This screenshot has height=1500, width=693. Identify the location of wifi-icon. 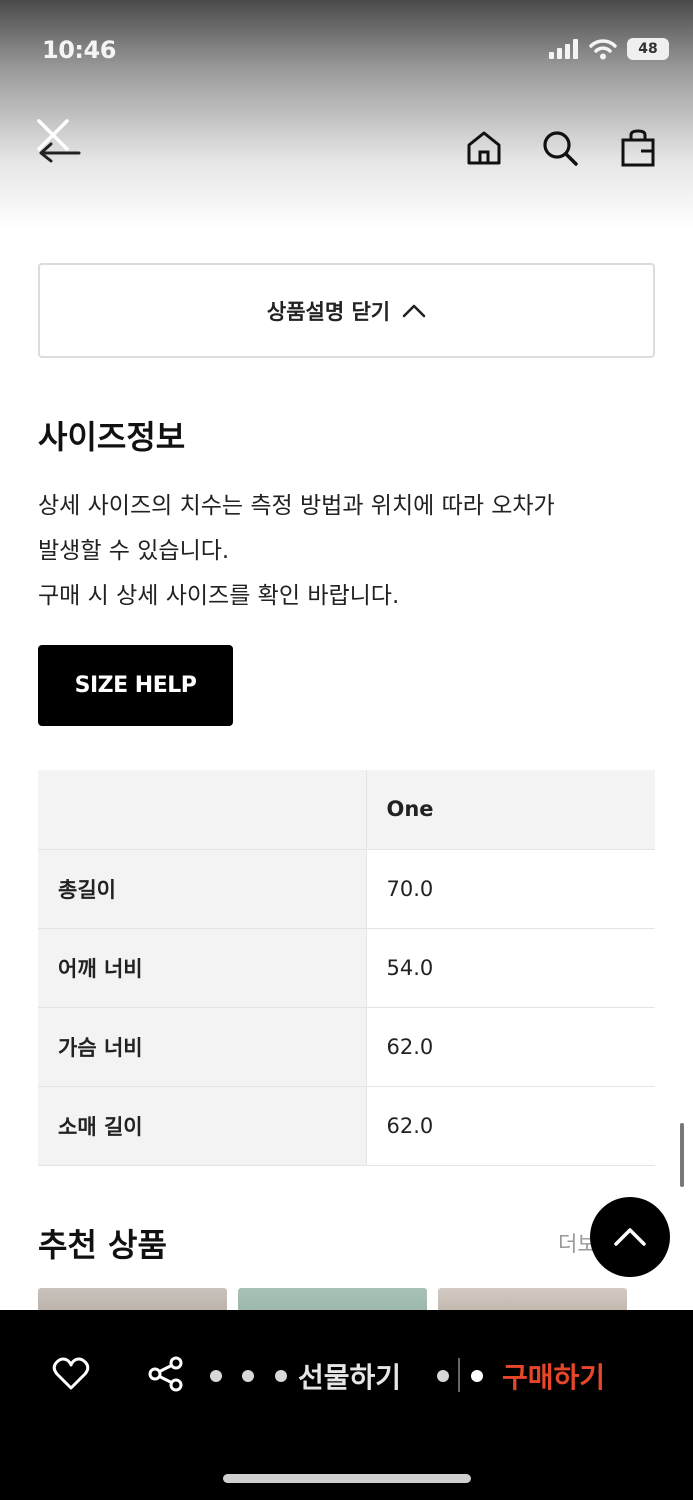
(603, 49).